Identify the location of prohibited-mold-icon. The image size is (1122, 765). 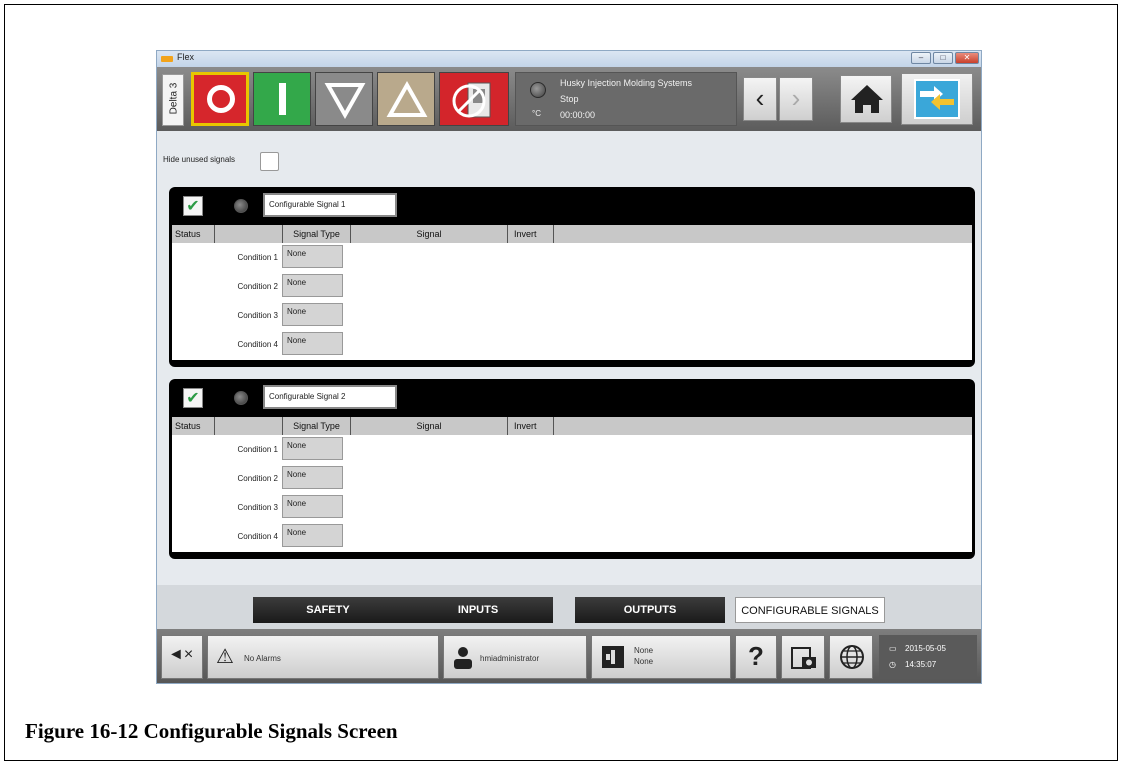
(471, 100).